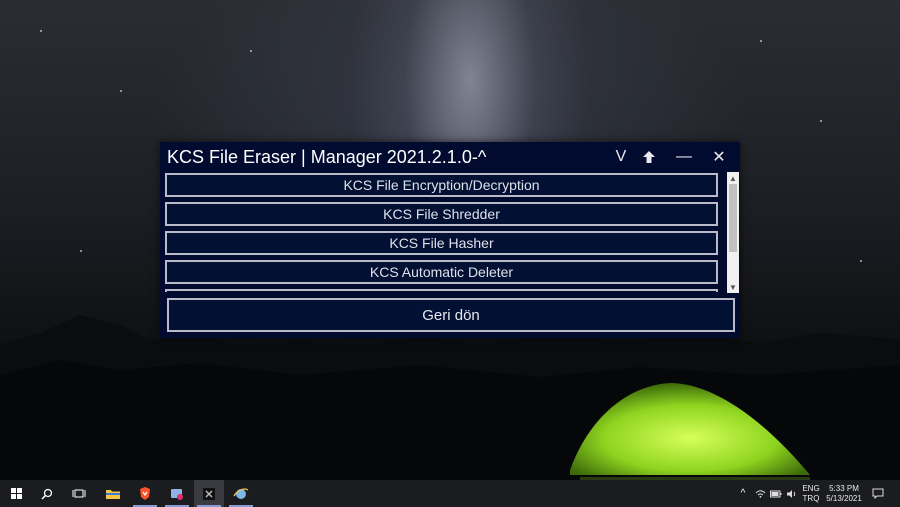 The image size is (900, 507). Describe the element at coordinates (733, 287) in the screenshot. I see `scroll-down-arrow-icon: ▼` at that location.